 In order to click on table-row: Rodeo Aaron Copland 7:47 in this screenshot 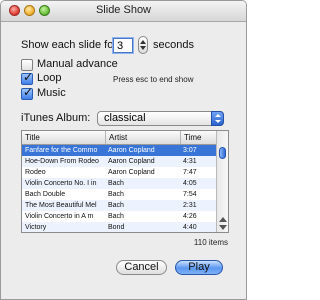, I will do `click(119, 172)`.